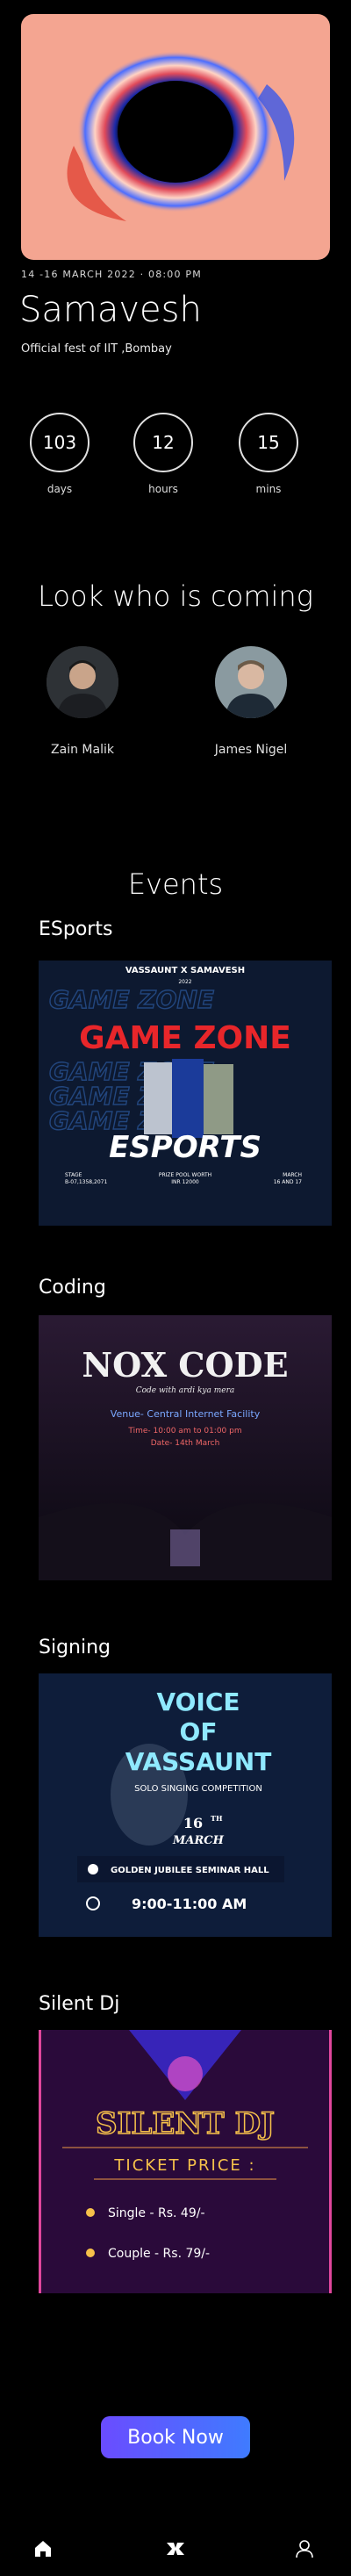 The width and height of the screenshot is (351, 2576). What do you see at coordinates (185, 1147) in the screenshot?
I see `poster-sub: ESPORTS` at bounding box center [185, 1147].